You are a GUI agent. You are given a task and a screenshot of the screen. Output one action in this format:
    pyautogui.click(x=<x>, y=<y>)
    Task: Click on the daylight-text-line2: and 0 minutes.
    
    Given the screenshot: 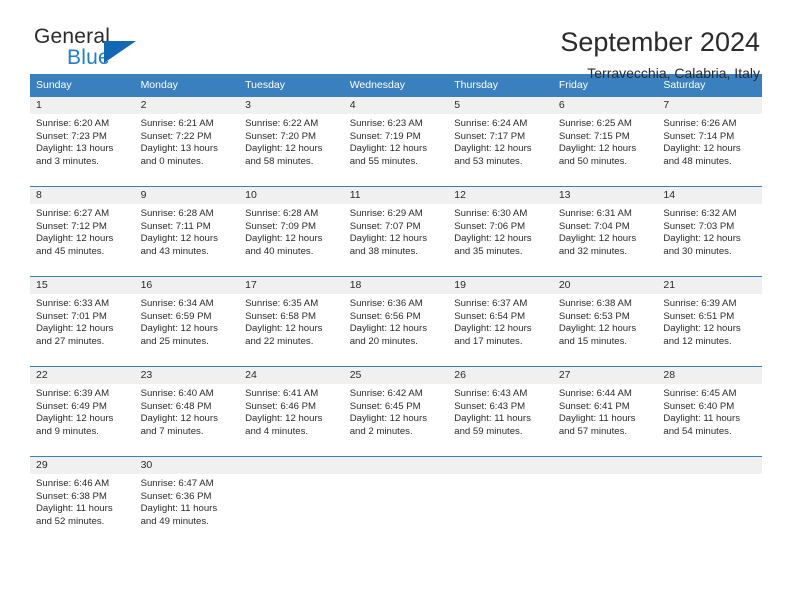 What is the action you would take?
    pyautogui.click(x=172, y=161)
    